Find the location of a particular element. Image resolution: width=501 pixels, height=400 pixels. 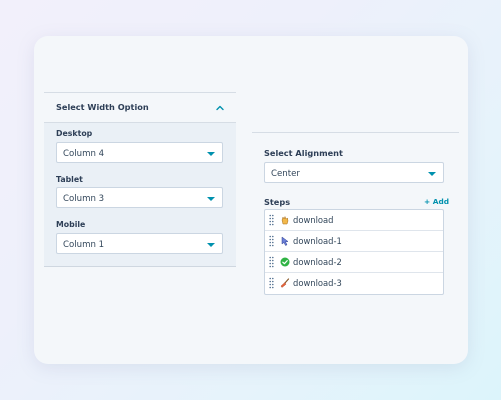

alignment-select: Center is located at coordinates (354, 172).